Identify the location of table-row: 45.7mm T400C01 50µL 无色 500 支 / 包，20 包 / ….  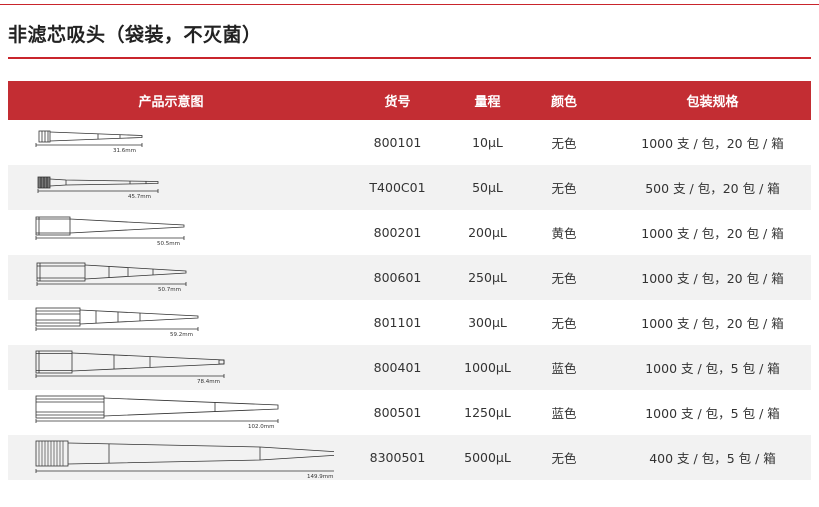
(409, 187).